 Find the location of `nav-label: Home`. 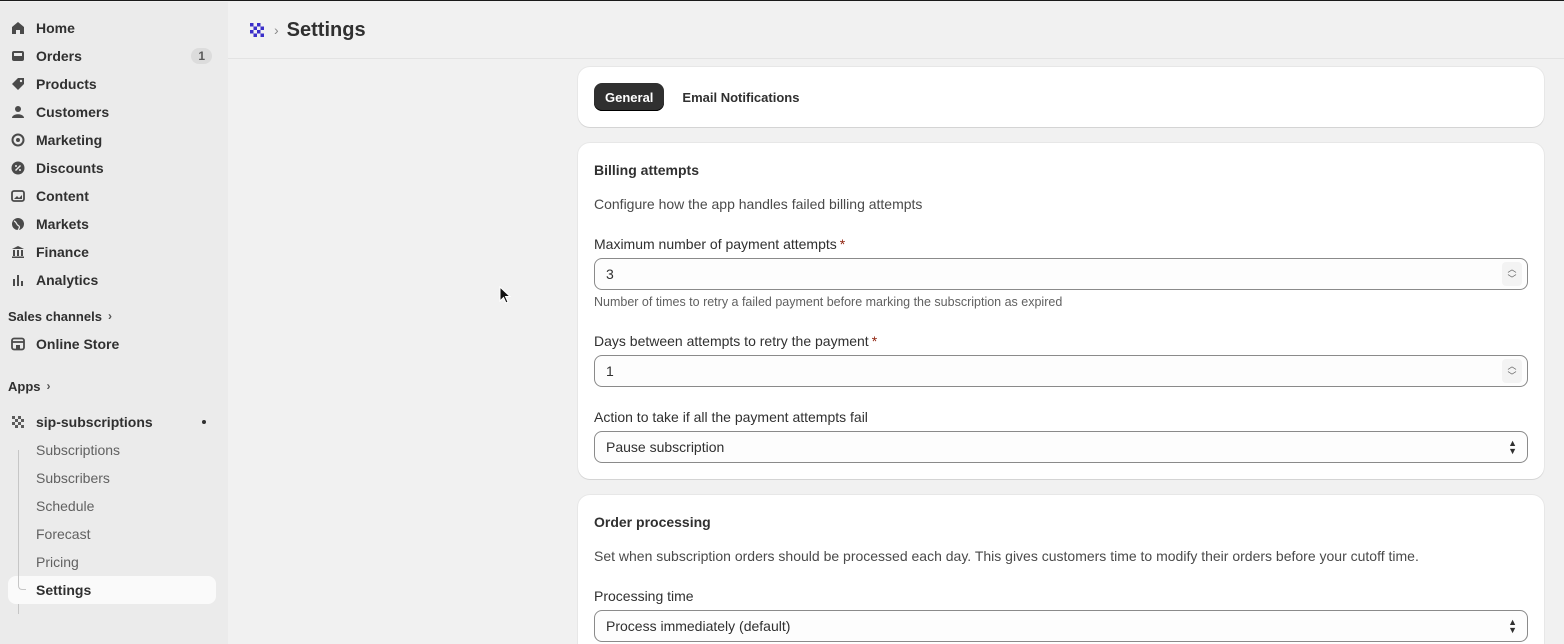

nav-label: Home is located at coordinates (55, 28).